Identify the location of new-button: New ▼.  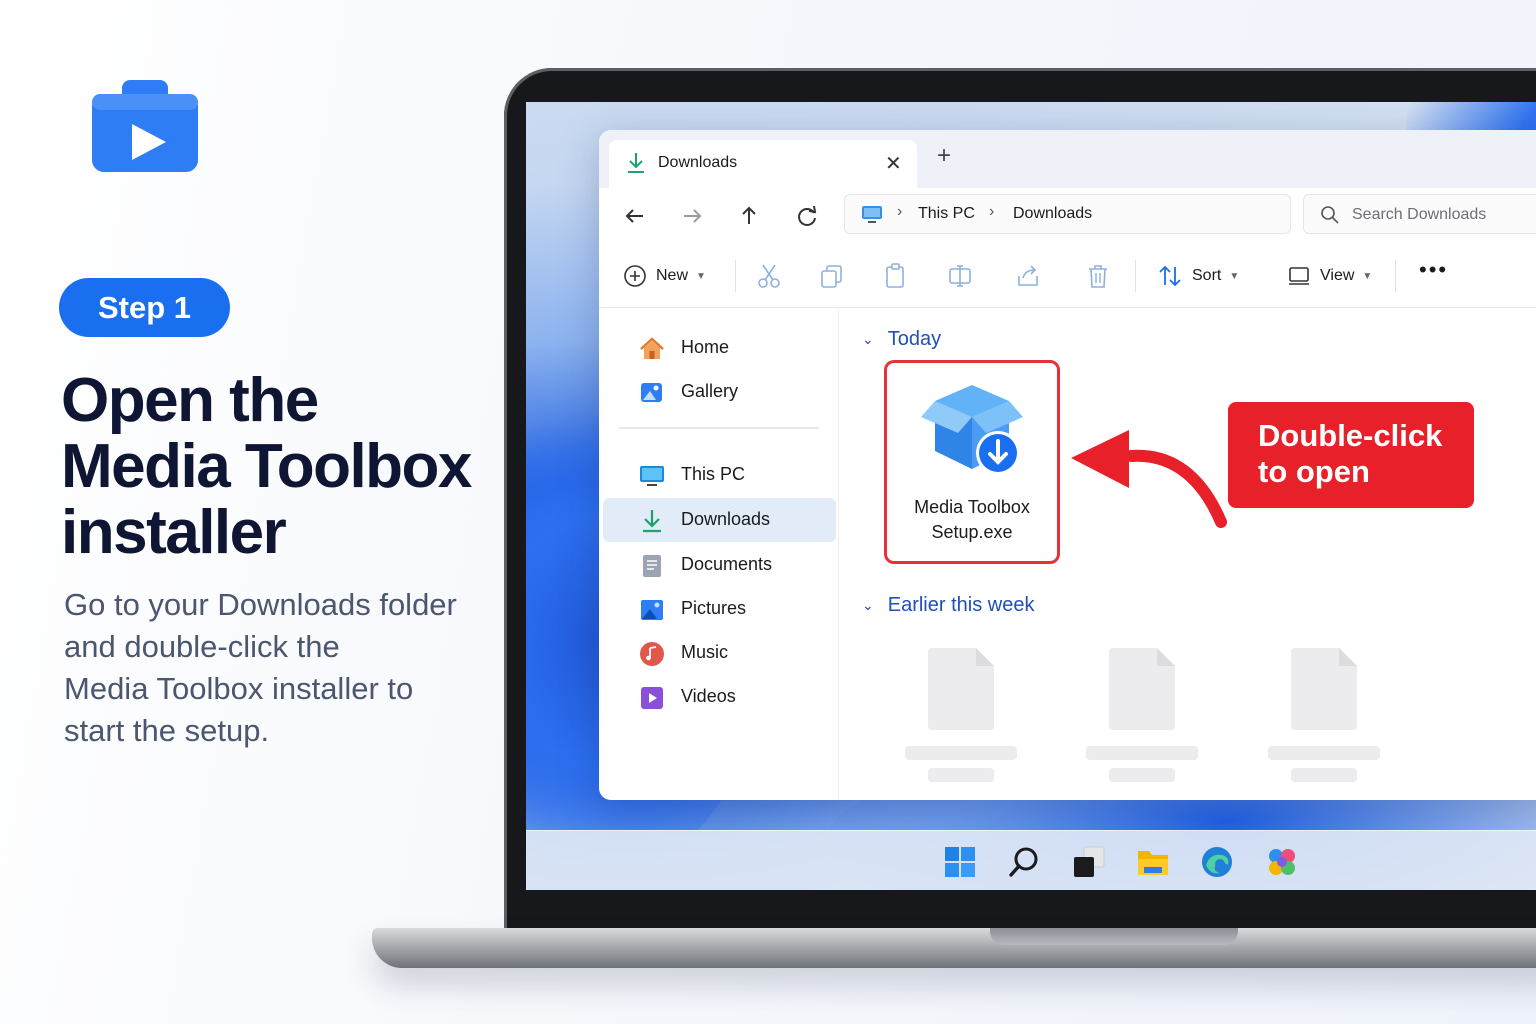
(664, 276).